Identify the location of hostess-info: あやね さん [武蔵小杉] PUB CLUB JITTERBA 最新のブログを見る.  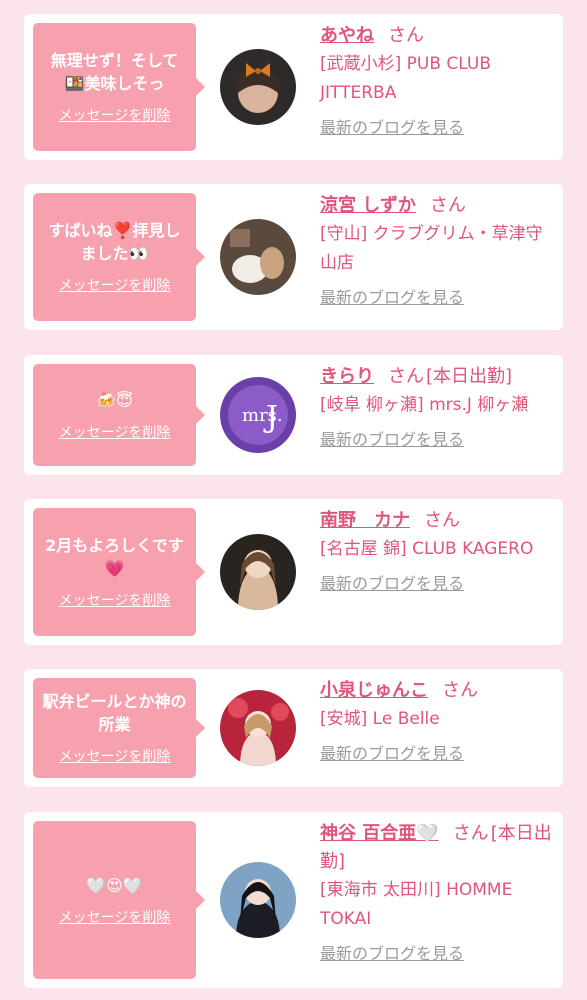
(437, 81).